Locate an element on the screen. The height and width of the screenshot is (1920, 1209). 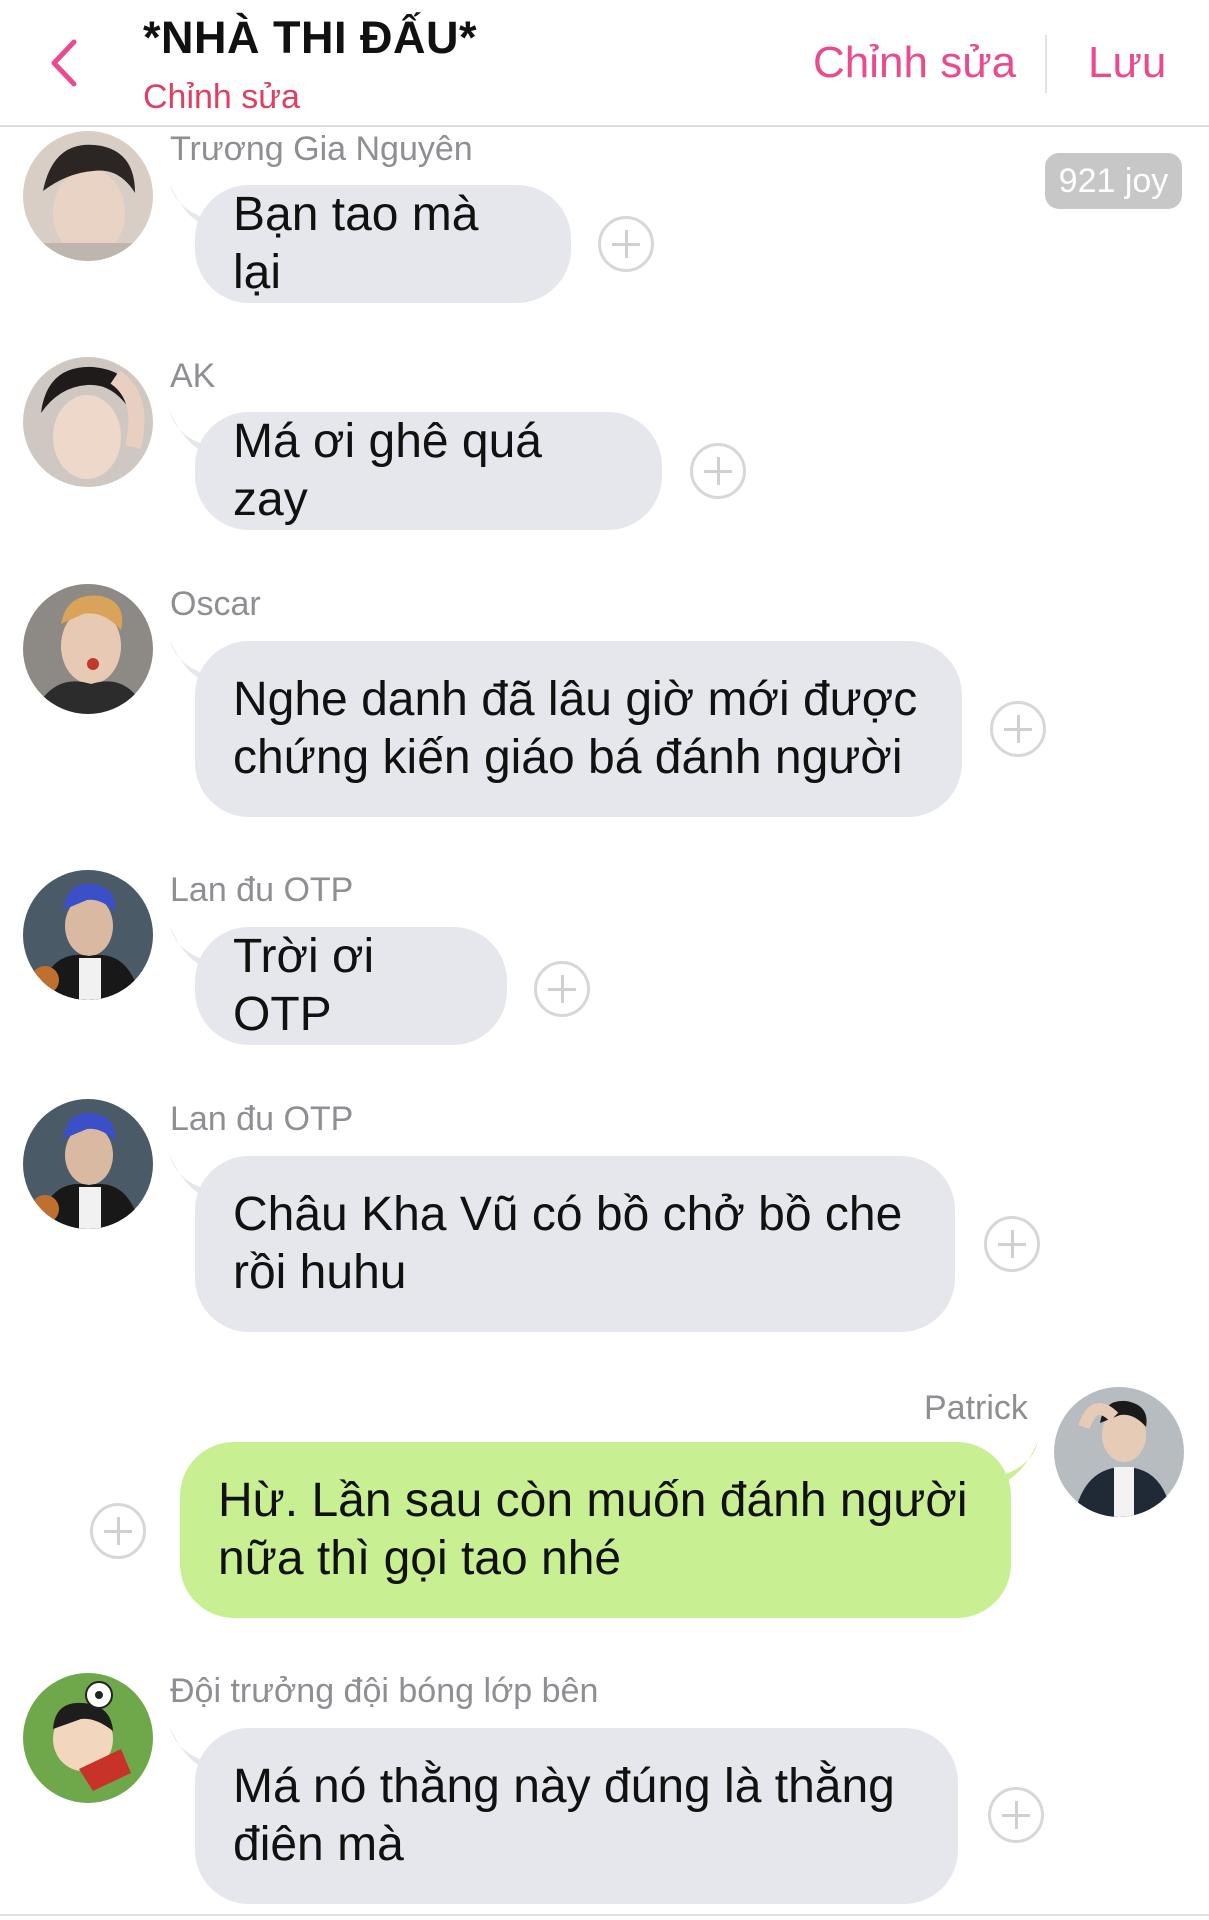
message-text: Má nó thằng này đúng là thằng điên mà is located at coordinates (564, 1815).